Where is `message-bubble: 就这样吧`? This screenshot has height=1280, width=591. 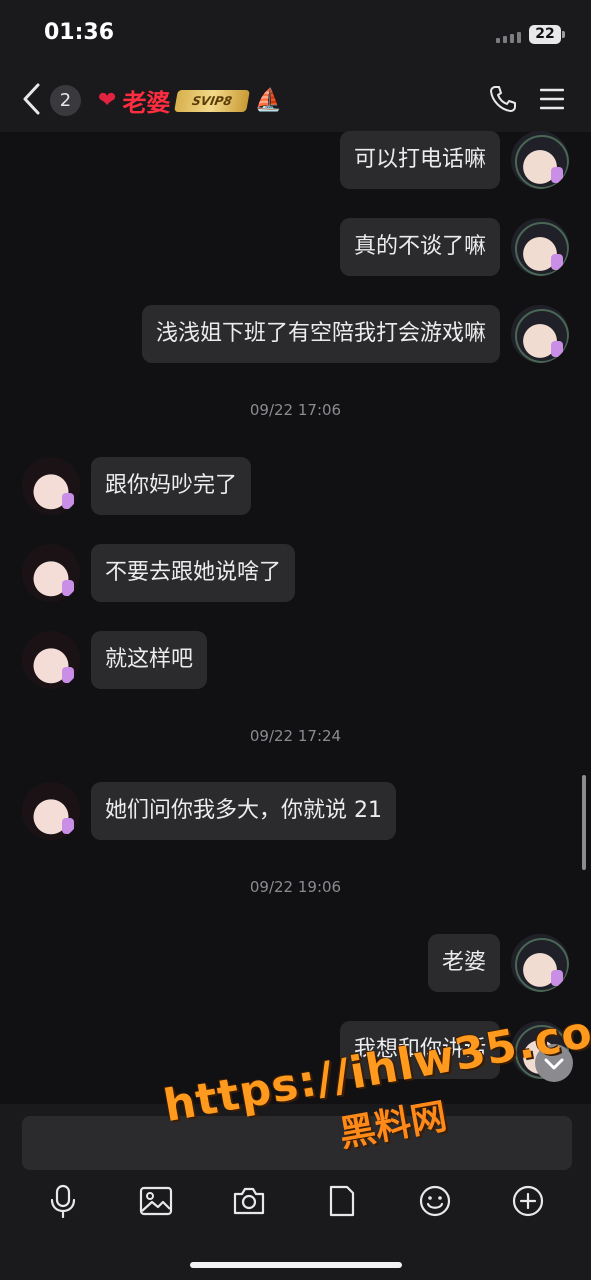
message-bubble: 就这样吧 is located at coordinates (149, 660).